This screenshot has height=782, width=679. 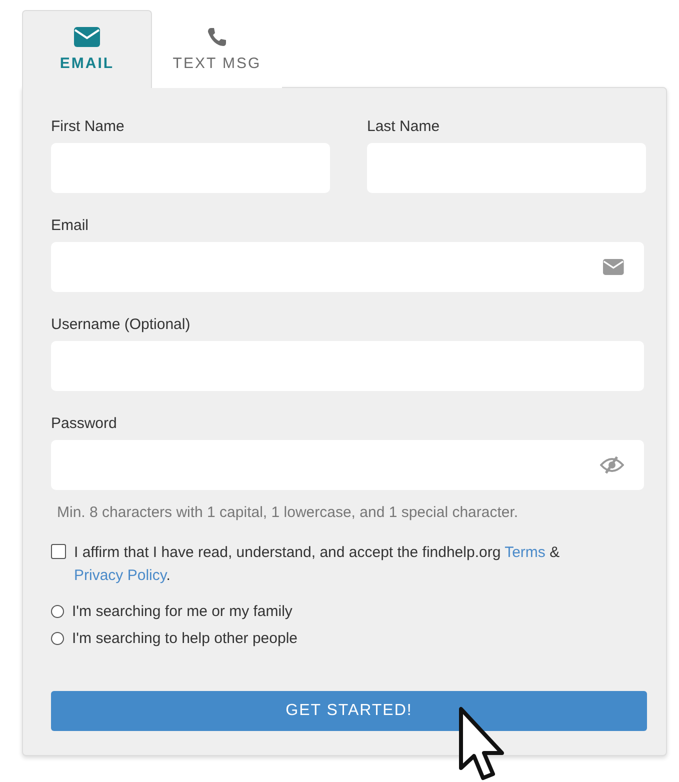 What do you see at coordinates (70, 225) in the screenshot?
I see `field-label: Email` at bounding box center [70, 225].